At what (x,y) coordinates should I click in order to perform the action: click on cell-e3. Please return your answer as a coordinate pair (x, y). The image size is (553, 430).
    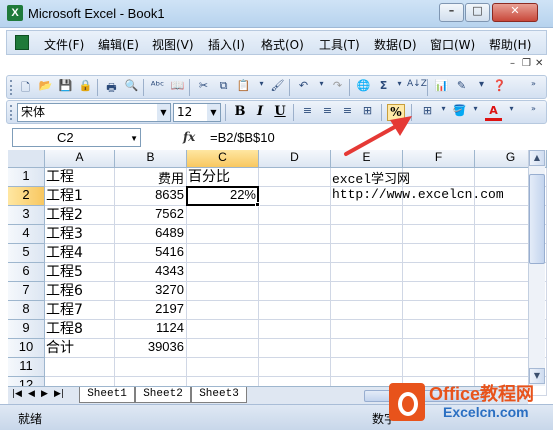
    Looking at the image, I should click on (367, 215).